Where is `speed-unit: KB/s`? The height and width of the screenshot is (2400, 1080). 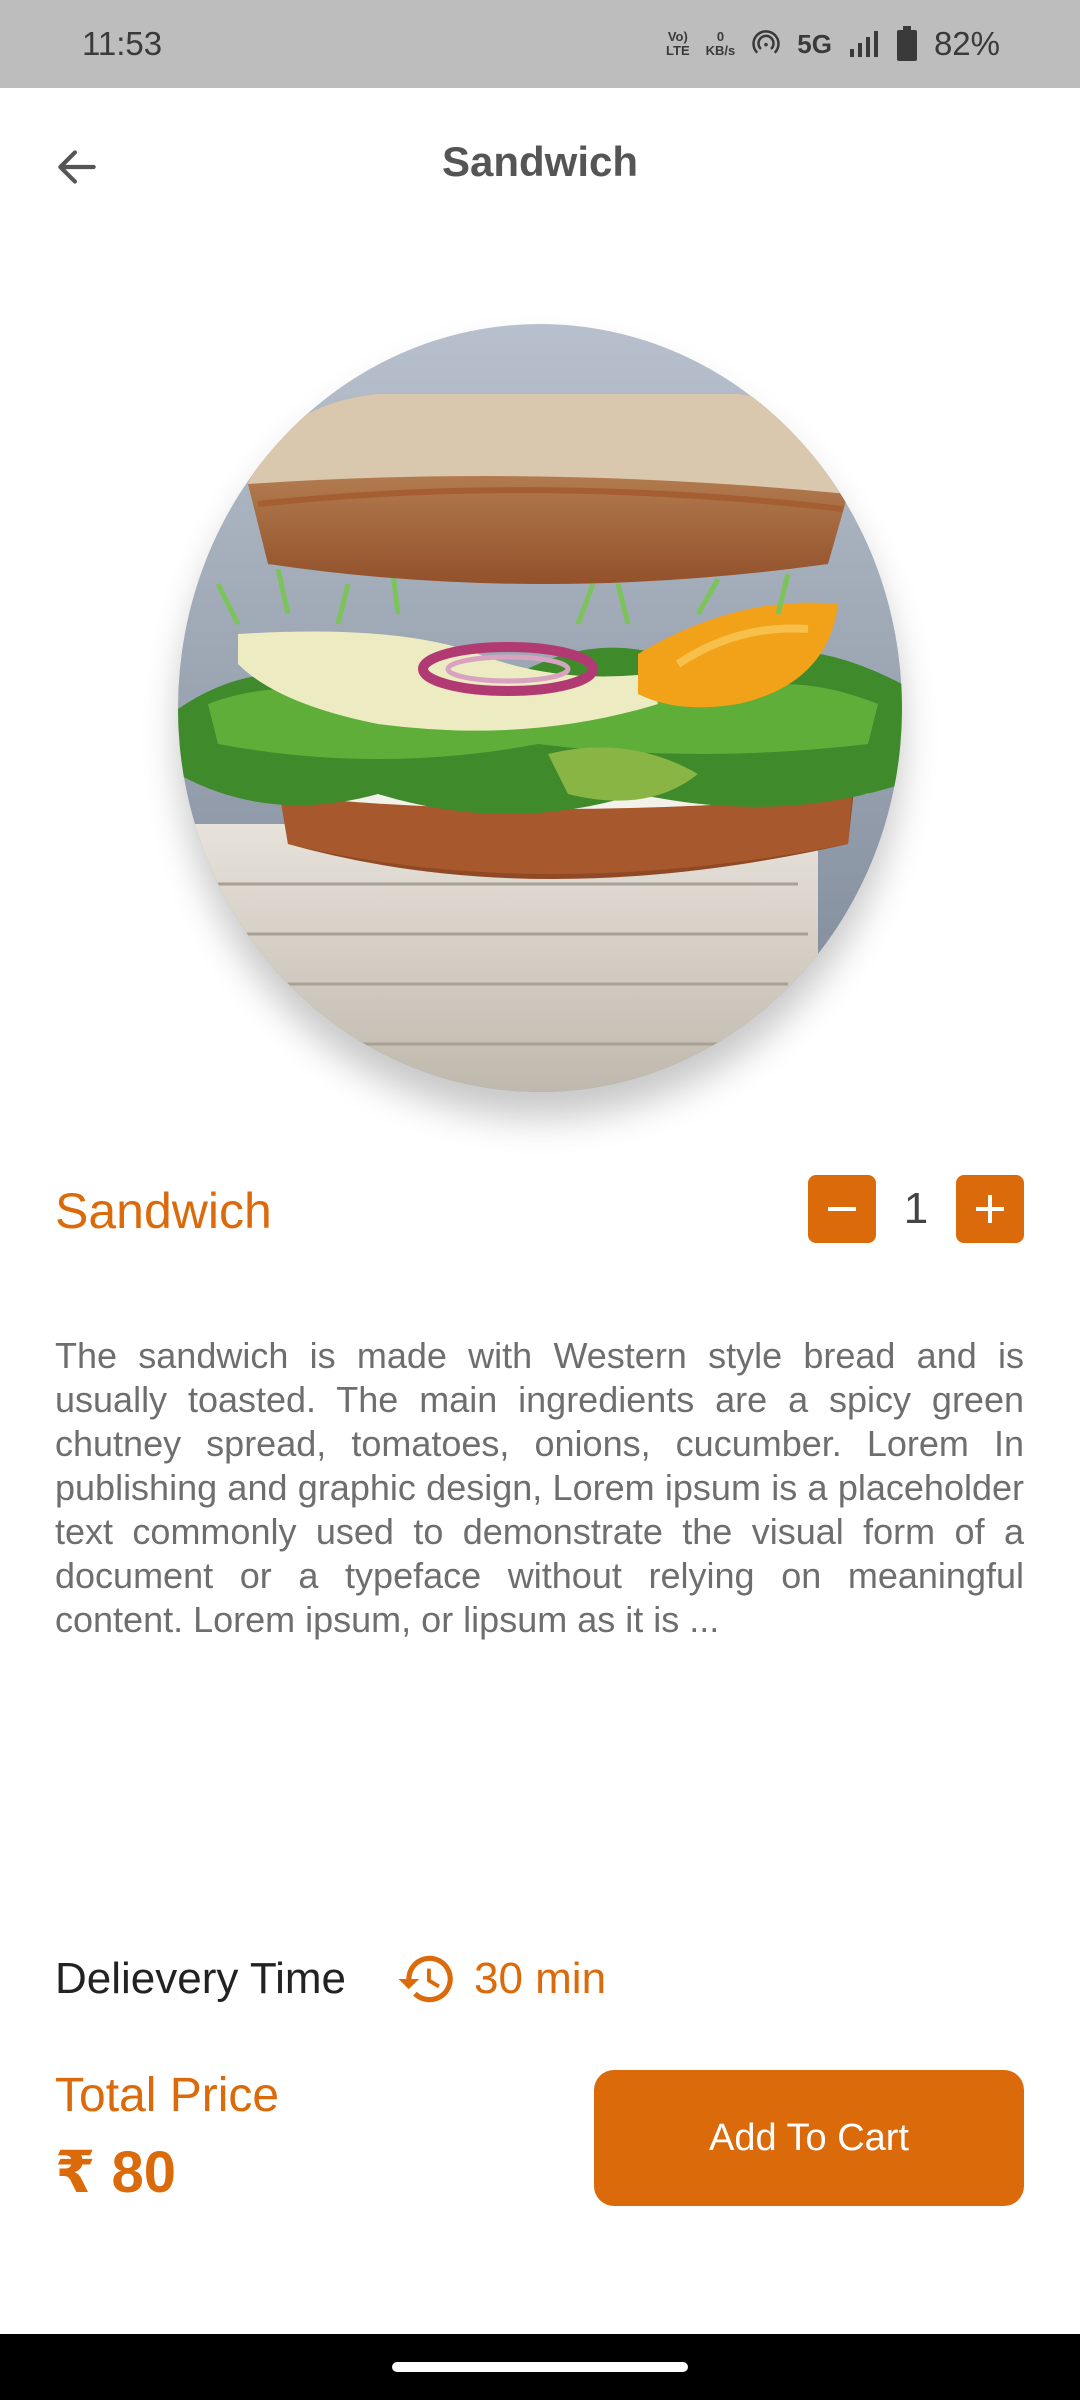
speed-unit: KB/s is located at coordinates (720, 50).